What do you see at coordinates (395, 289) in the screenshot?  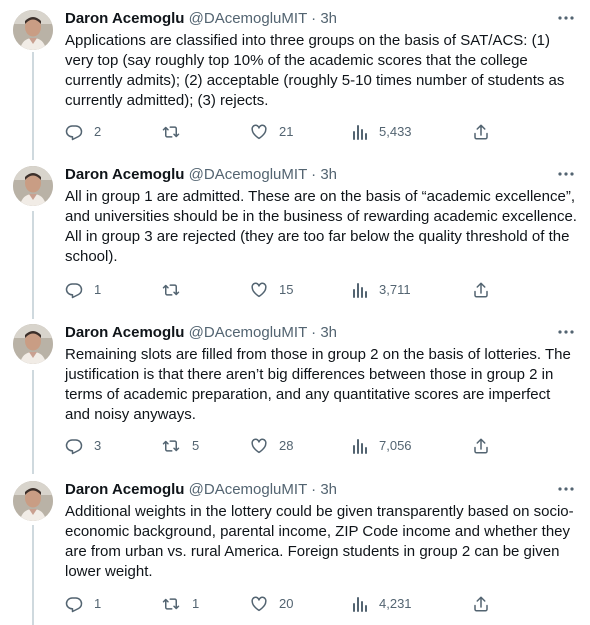 I see `view-count: 3,711` at bounding box center [395, 289].